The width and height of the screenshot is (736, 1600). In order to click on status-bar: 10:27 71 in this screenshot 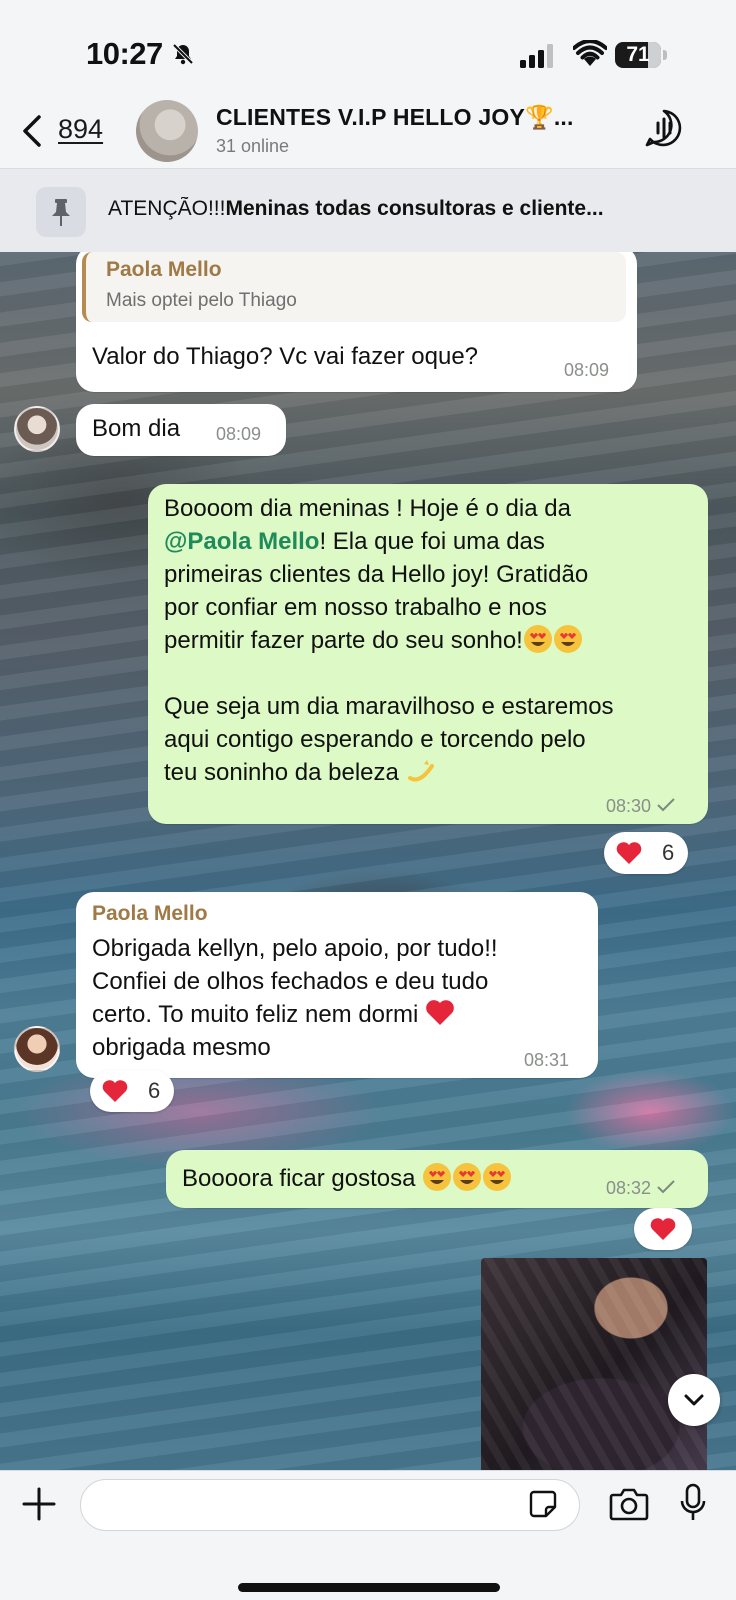, I will do `click(368, 50)`.